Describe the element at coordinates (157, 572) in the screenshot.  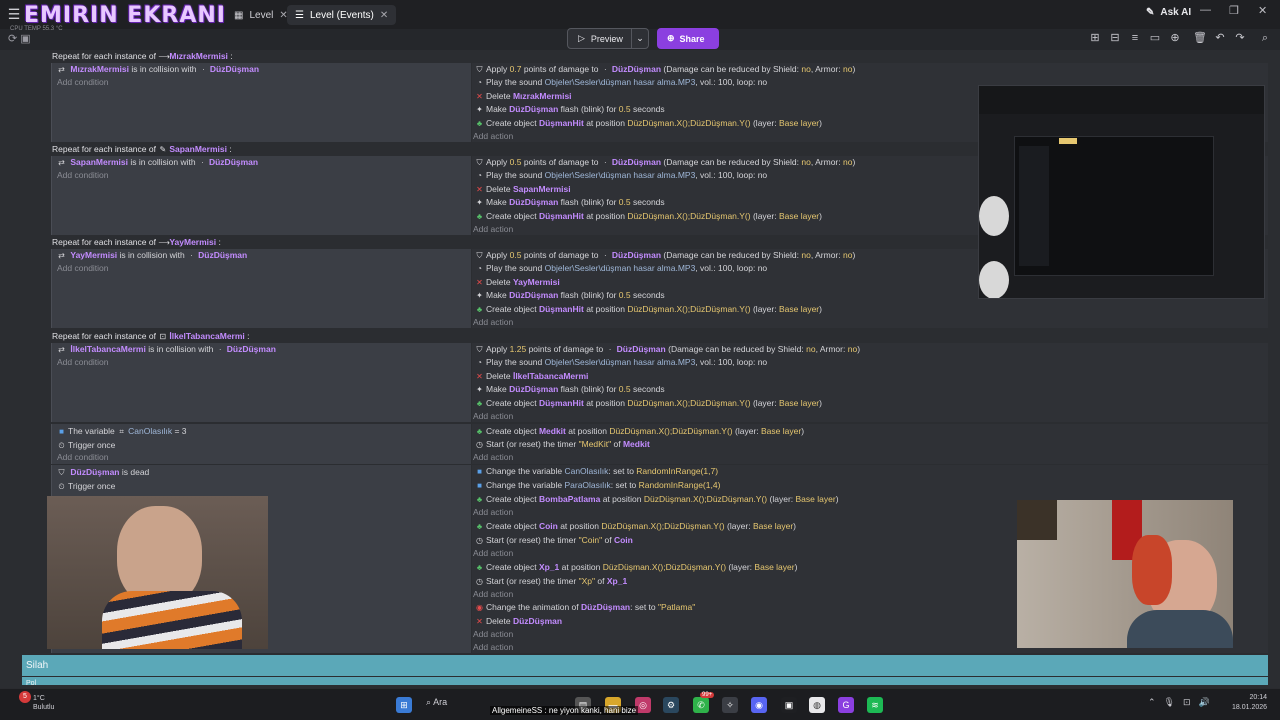
I see `webcam-overlay-left` at that location.